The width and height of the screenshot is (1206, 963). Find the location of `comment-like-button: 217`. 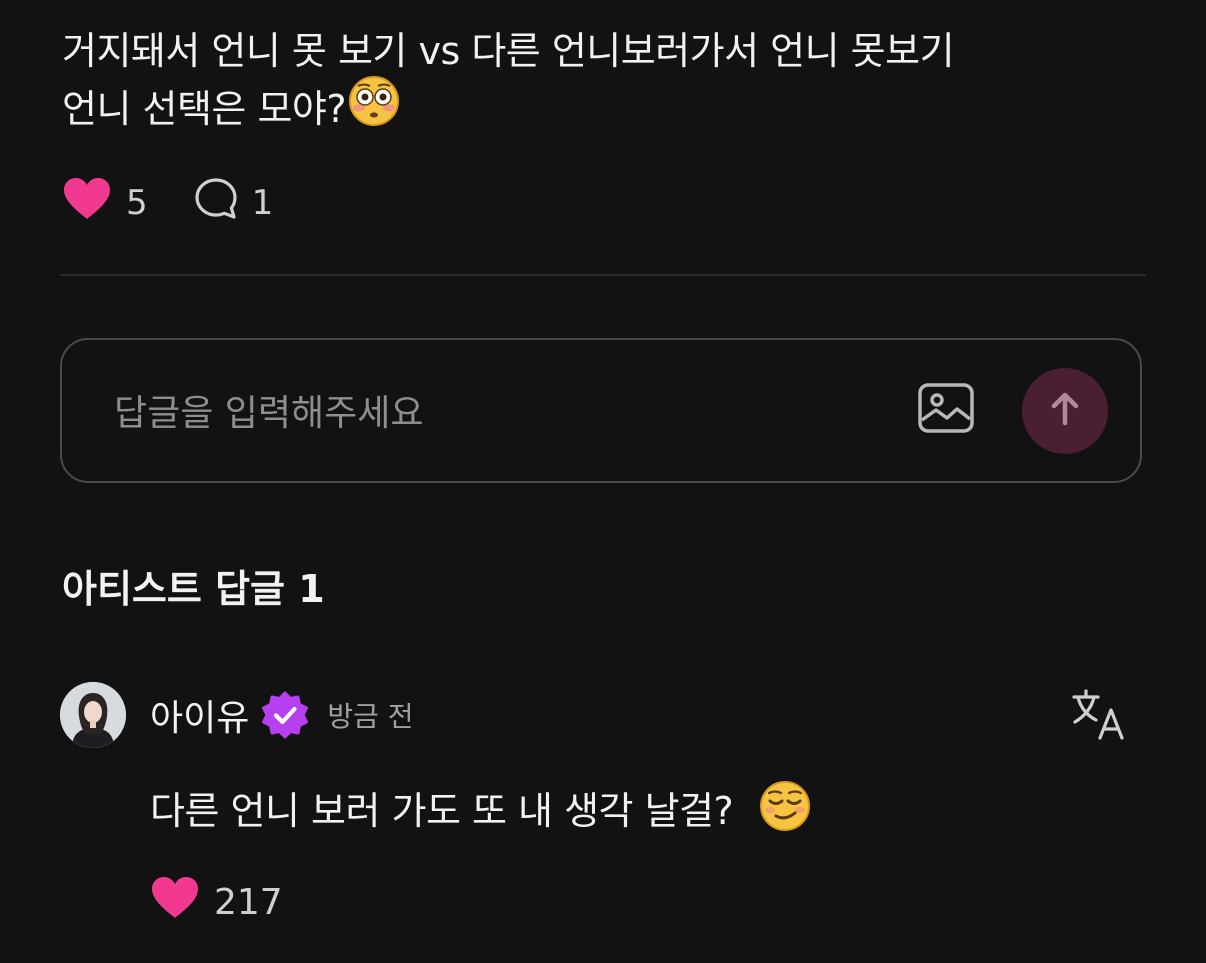

comment-like-button: 217 is located at coordinates (216, 902).